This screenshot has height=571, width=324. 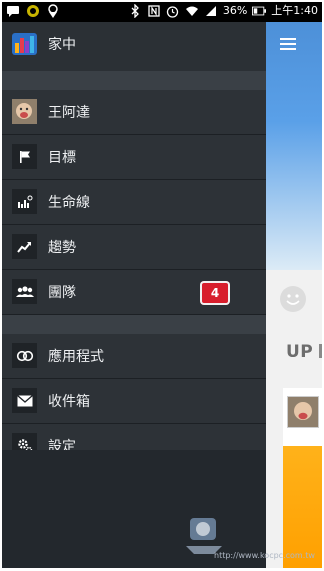 What do you see at coordinates (288, 45) in the screenshot?
I see `menu-icon` at bounding box center [288, 45].